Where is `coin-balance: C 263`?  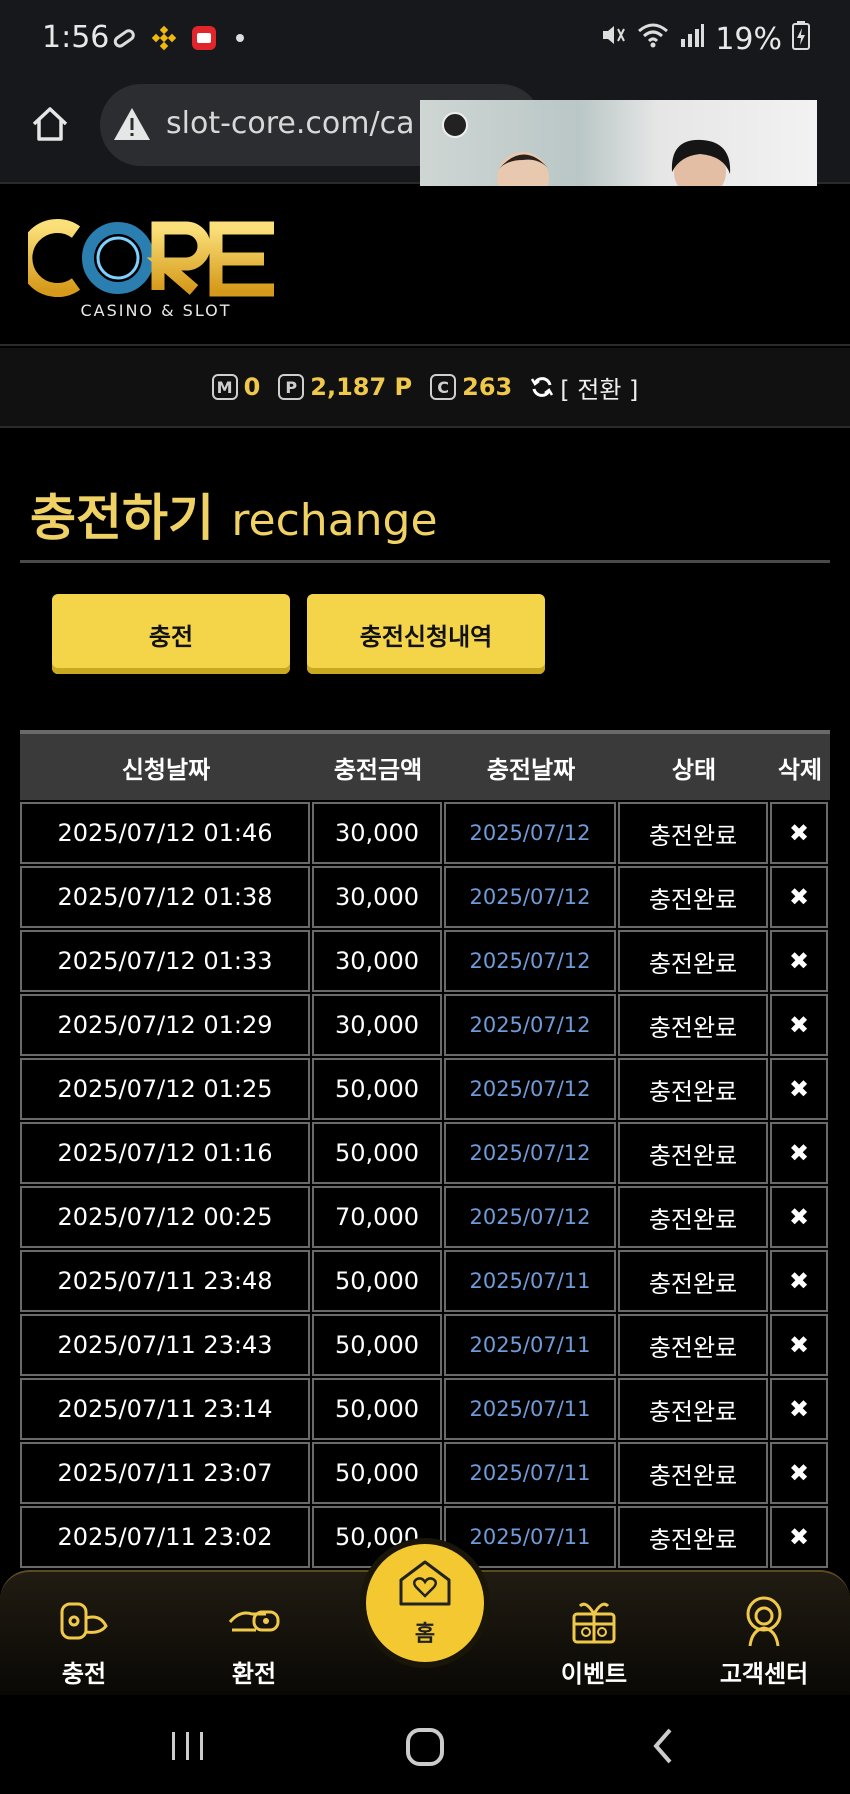
coin-balance: C 263 is located at coordinates (471, 387).